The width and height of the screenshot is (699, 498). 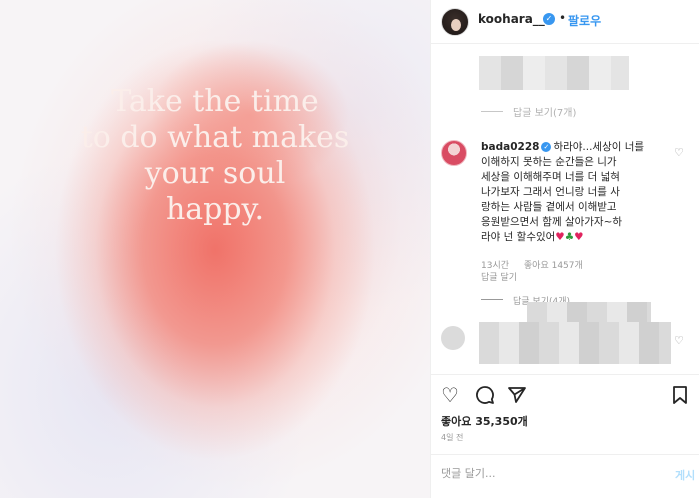 I want to click on comment-text-line: 하라야...세상이 너를, so click(x=599, y=147).